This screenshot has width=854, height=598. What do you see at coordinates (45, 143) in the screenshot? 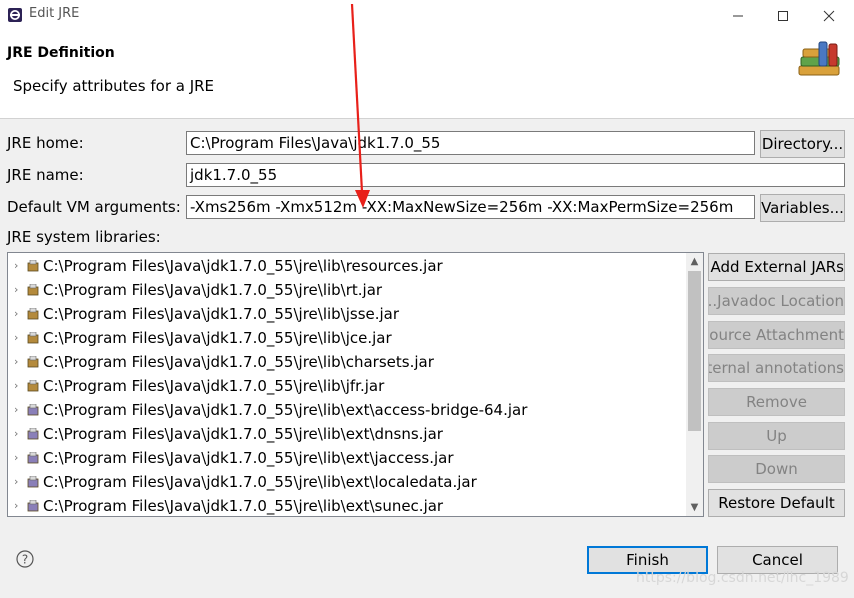
I see `jre-home-label: JRE home:` at bounding box center [45, 143].